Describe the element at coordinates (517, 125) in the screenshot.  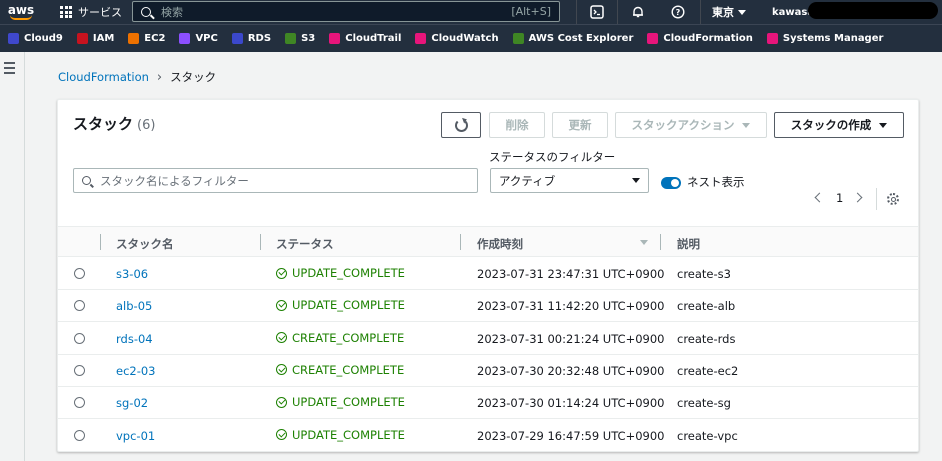
I see `delete-button: 削除` at that location.